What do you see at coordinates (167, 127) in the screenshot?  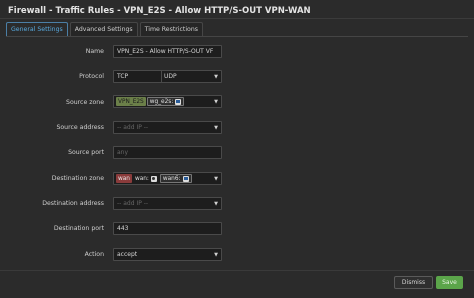 I see `source-address-select: -- add IP -- ▼` at bounding box center [167, 127].